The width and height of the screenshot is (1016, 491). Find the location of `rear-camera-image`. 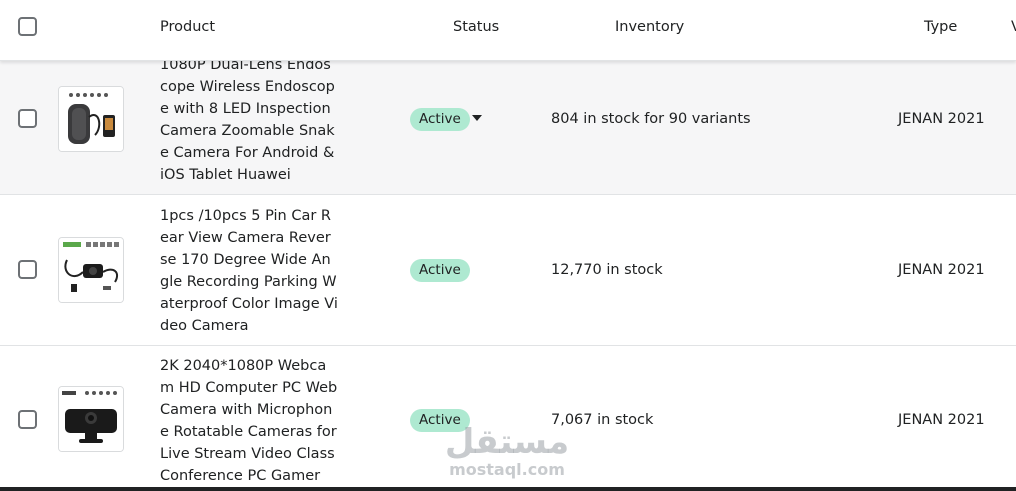

rear-camera-image is located at coordinates (91, 270).